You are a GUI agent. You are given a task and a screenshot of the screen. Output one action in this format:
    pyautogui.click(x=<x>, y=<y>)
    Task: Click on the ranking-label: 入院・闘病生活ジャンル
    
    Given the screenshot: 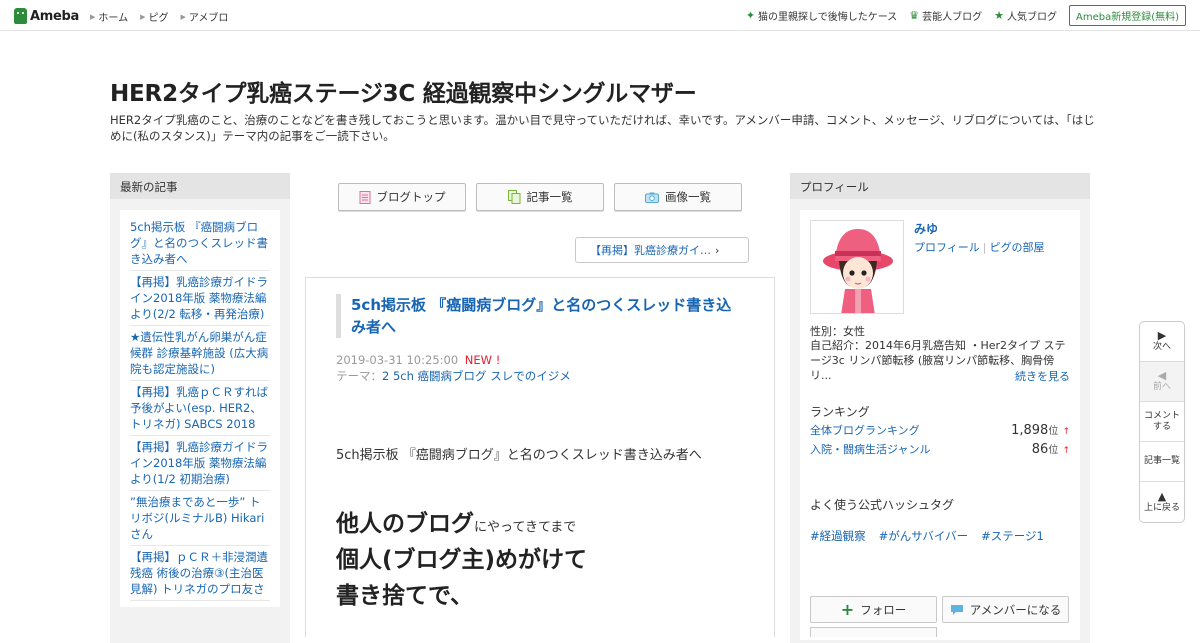 What is the action you would take?
    pyautogui.click(x=870, y=449)
    